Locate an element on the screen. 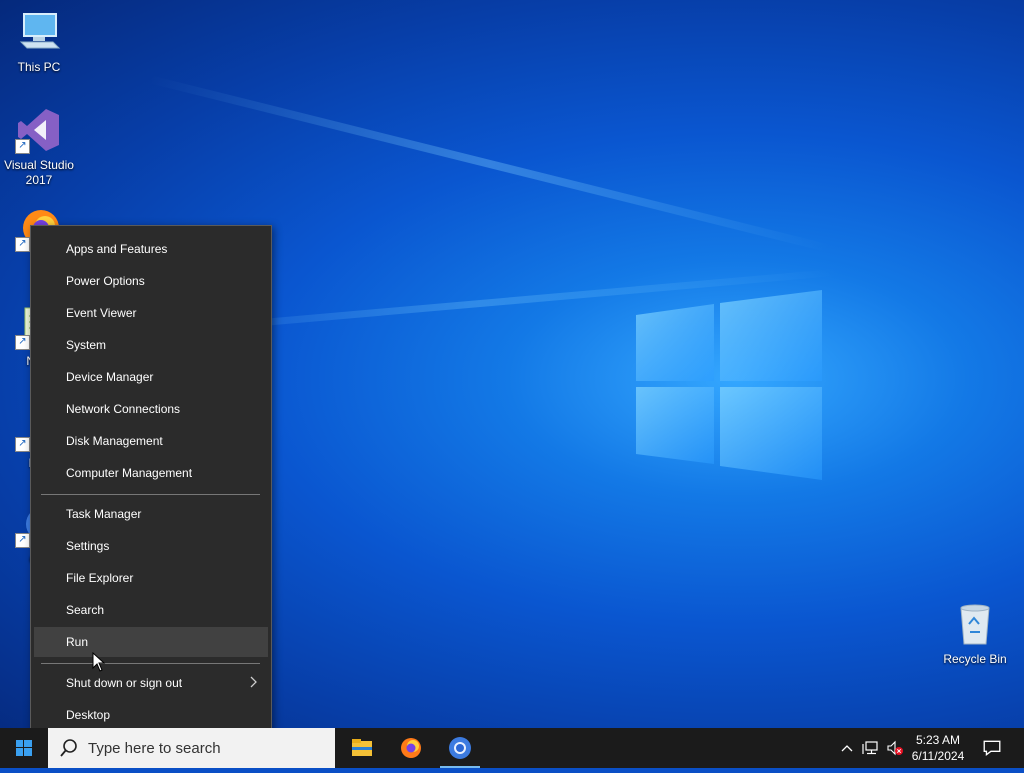 The height and width of the screenshot is (773, 1024). desktop-icon-recycle-bin: Recycle Bin is located at coordinates (975, 633).